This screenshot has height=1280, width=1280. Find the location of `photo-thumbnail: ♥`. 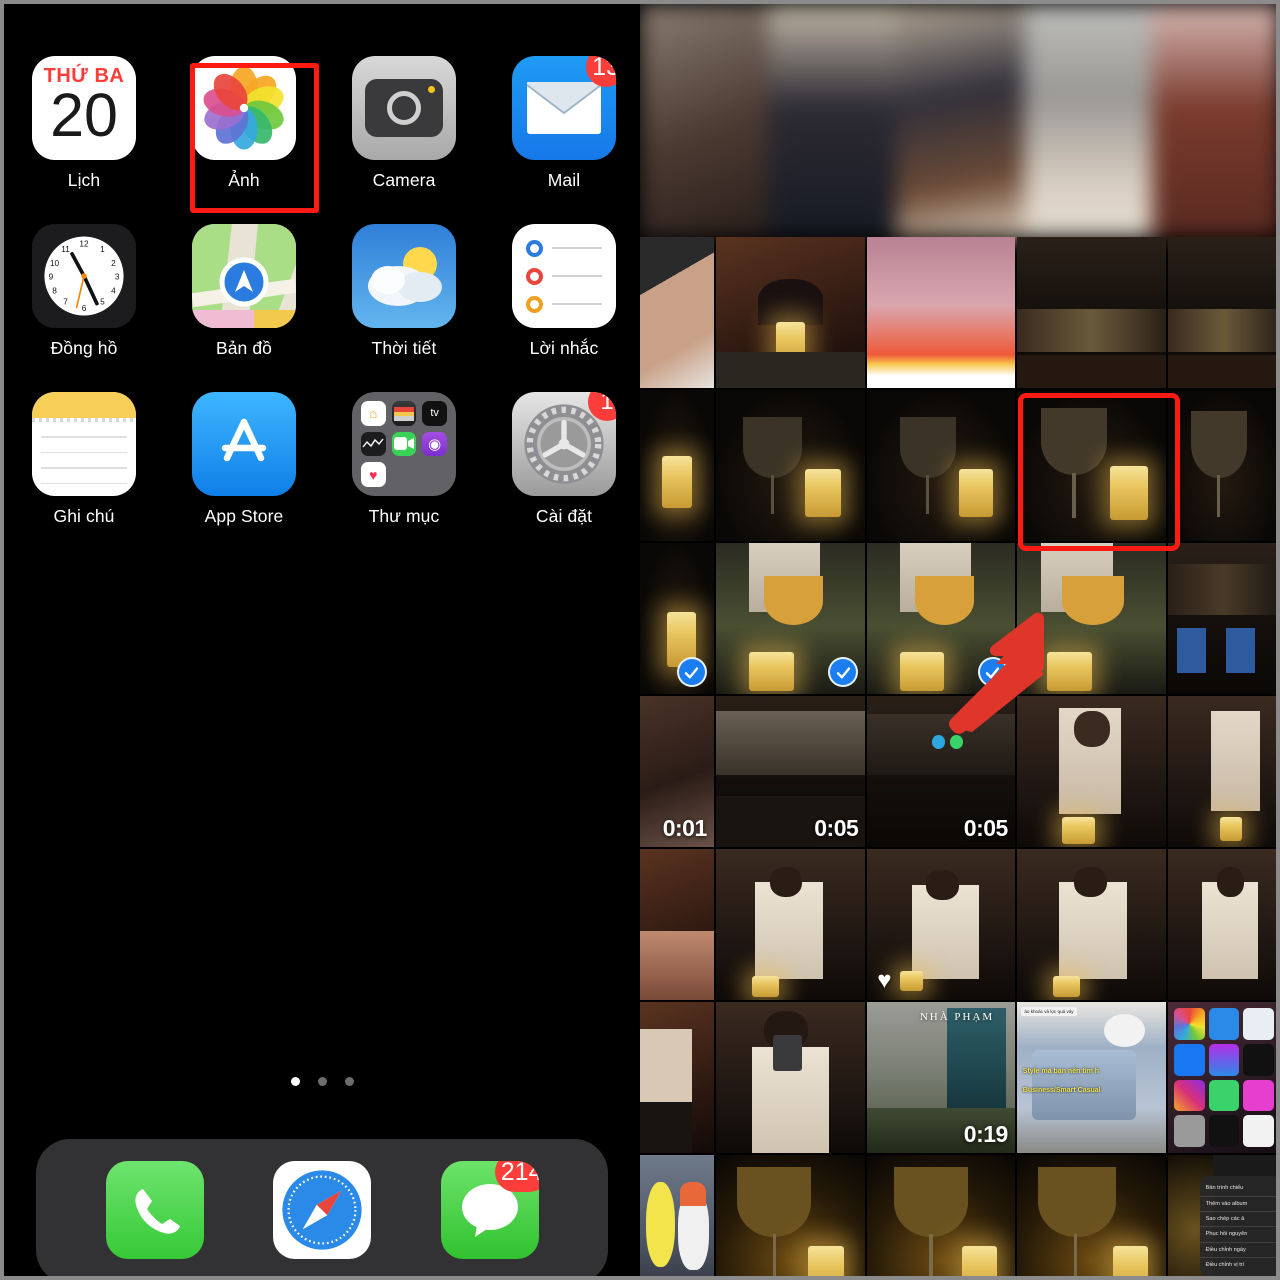

photo-thumbnail: ♥ is located at coordinates (941, 924).